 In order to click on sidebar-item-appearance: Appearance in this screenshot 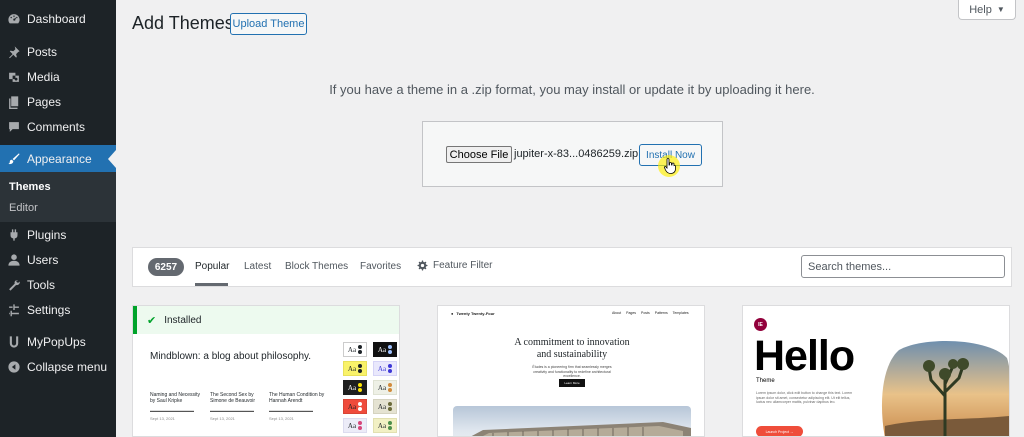, I will do `click(58, 158)`.